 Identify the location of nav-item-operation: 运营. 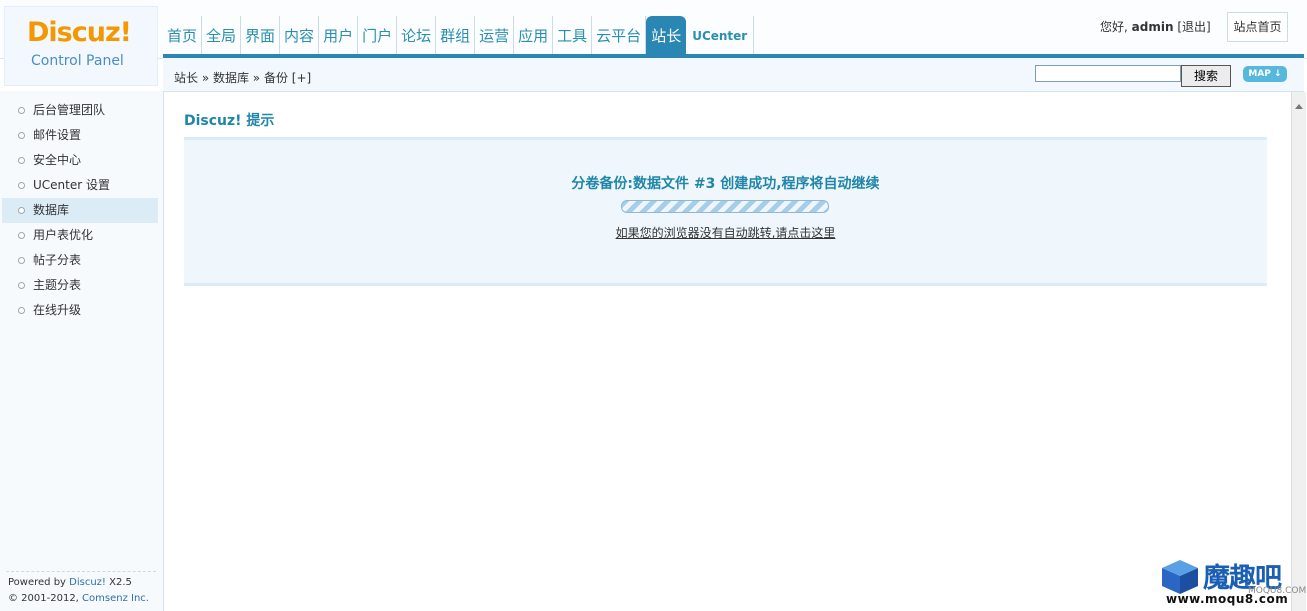
(495, 35).